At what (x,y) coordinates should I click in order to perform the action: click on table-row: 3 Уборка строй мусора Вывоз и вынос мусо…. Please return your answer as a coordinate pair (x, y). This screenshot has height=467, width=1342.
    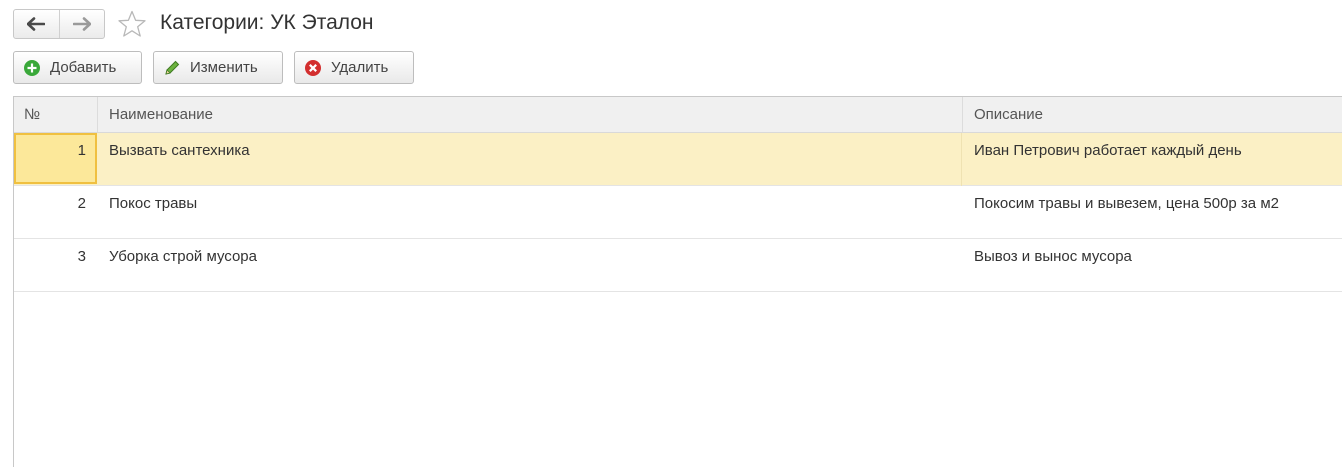
    Looking at the image, I should click on (678, 265).